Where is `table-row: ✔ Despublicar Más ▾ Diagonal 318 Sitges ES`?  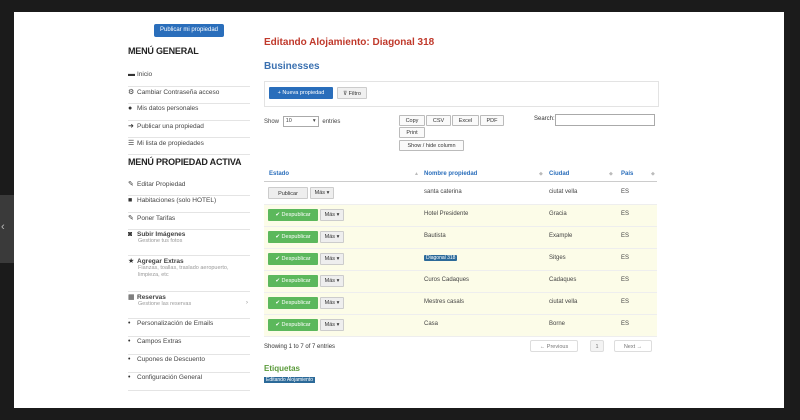
table-row: ✔ Despublicar Más ▾ Diagonal 318 Sitges ES is located at coordinates (460, 260).